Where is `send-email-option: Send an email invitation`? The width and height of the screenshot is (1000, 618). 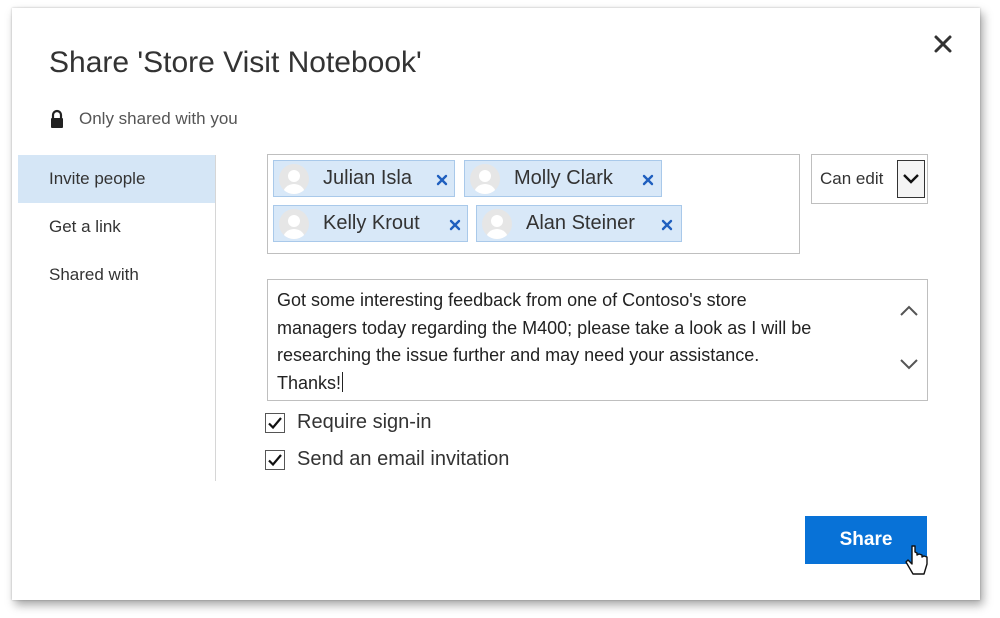 send-email-option: Send an email invitation is located at coordinates (387, 459).